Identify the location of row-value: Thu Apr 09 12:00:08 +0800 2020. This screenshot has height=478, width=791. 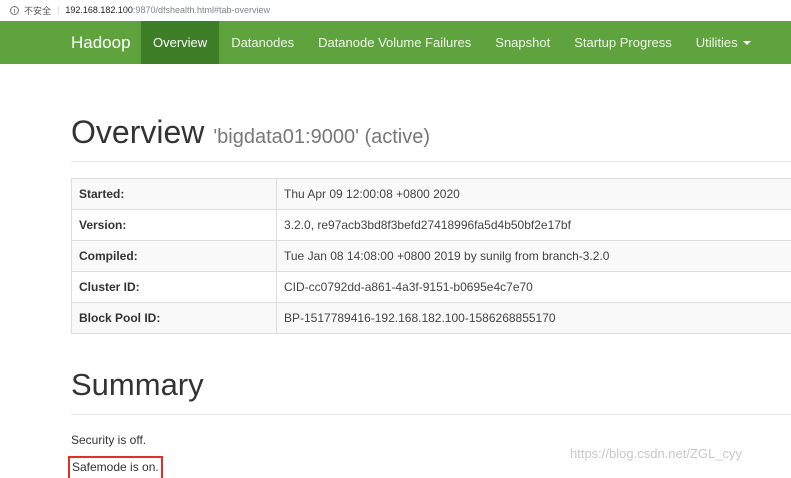
(534, 194).